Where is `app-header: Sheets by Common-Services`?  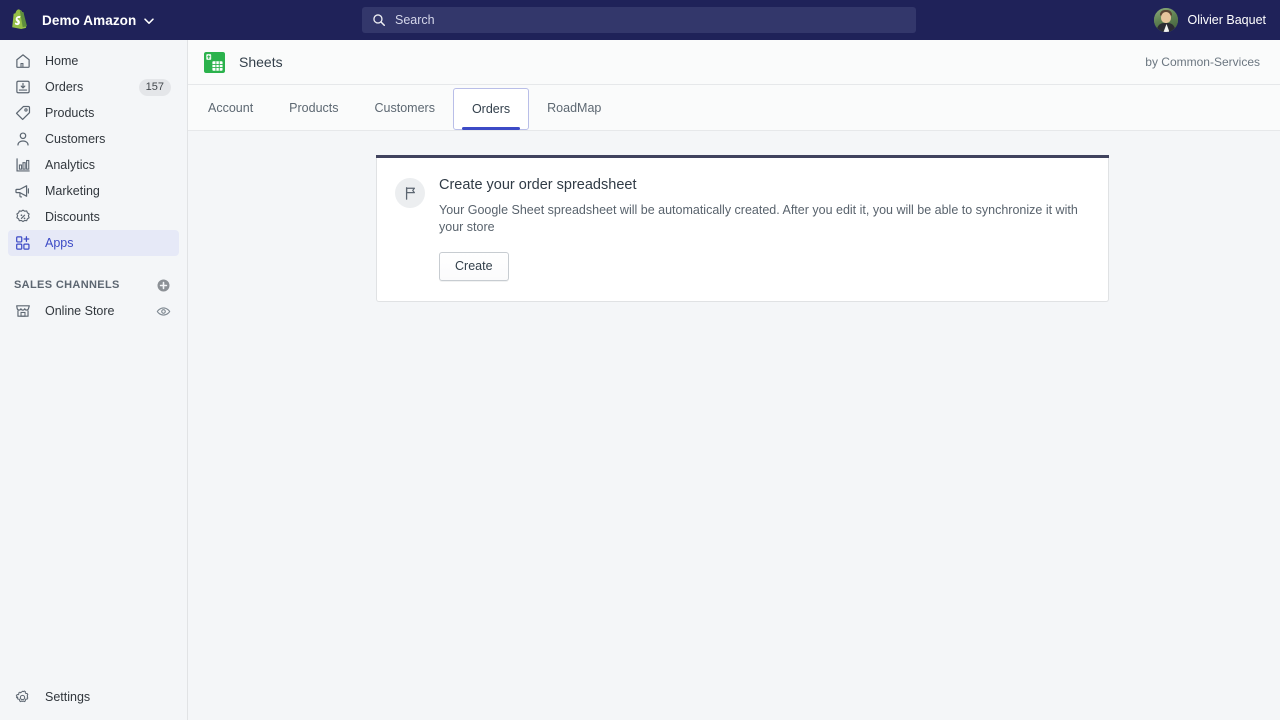
app-header: Sheets by Common-Services is located at coordinates (734, 62).